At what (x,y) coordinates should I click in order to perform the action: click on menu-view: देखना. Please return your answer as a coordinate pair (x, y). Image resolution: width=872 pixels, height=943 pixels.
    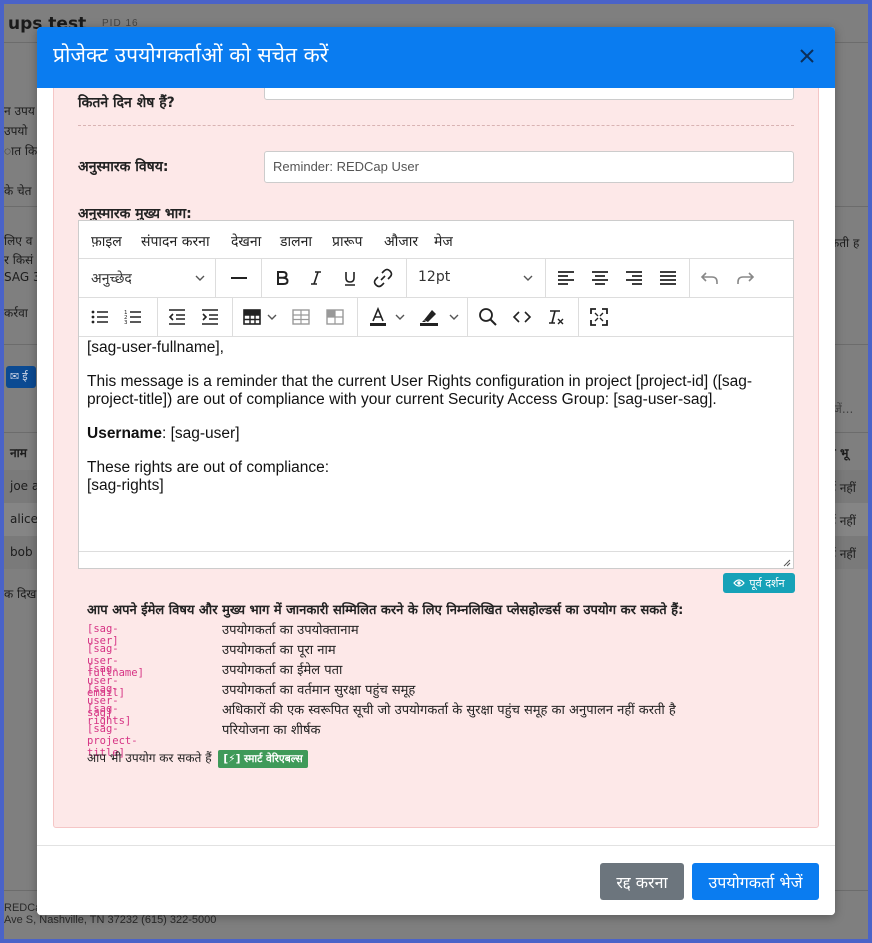
    Looking at the image, I should click on (246, 241).